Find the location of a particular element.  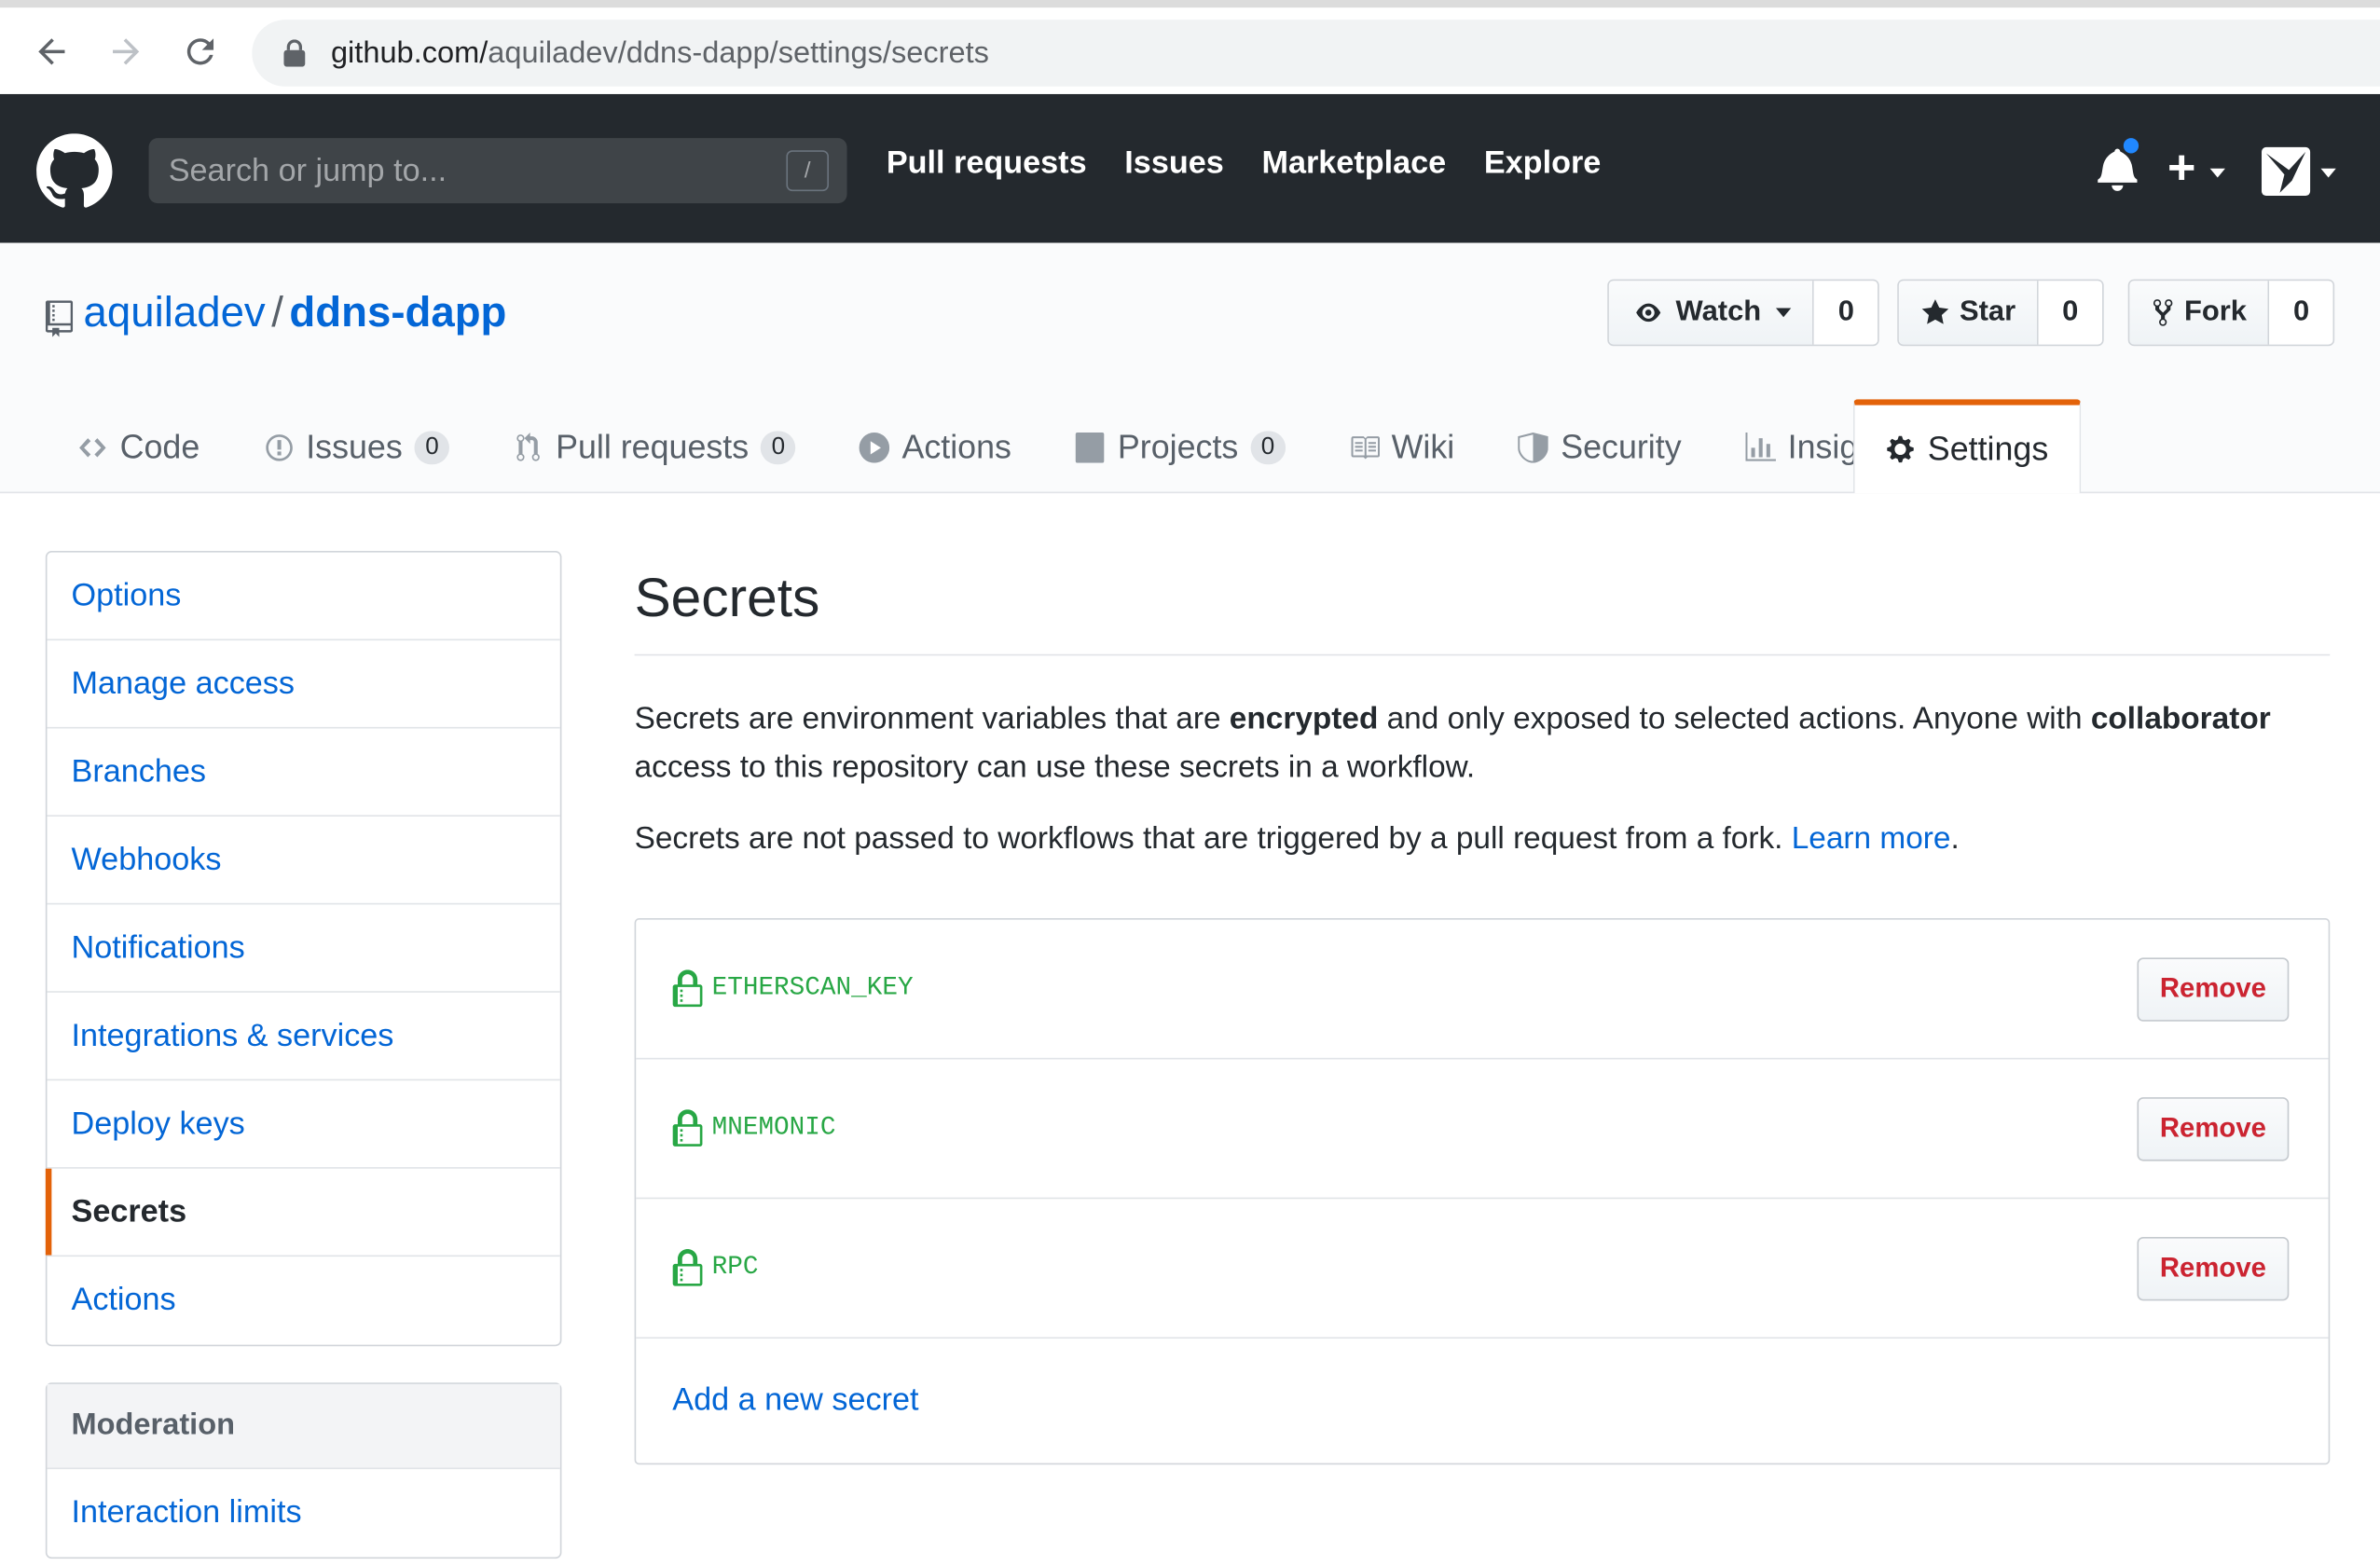

moderation-menu: Moderation Interaction limits is located at coordinates (303, 1470).